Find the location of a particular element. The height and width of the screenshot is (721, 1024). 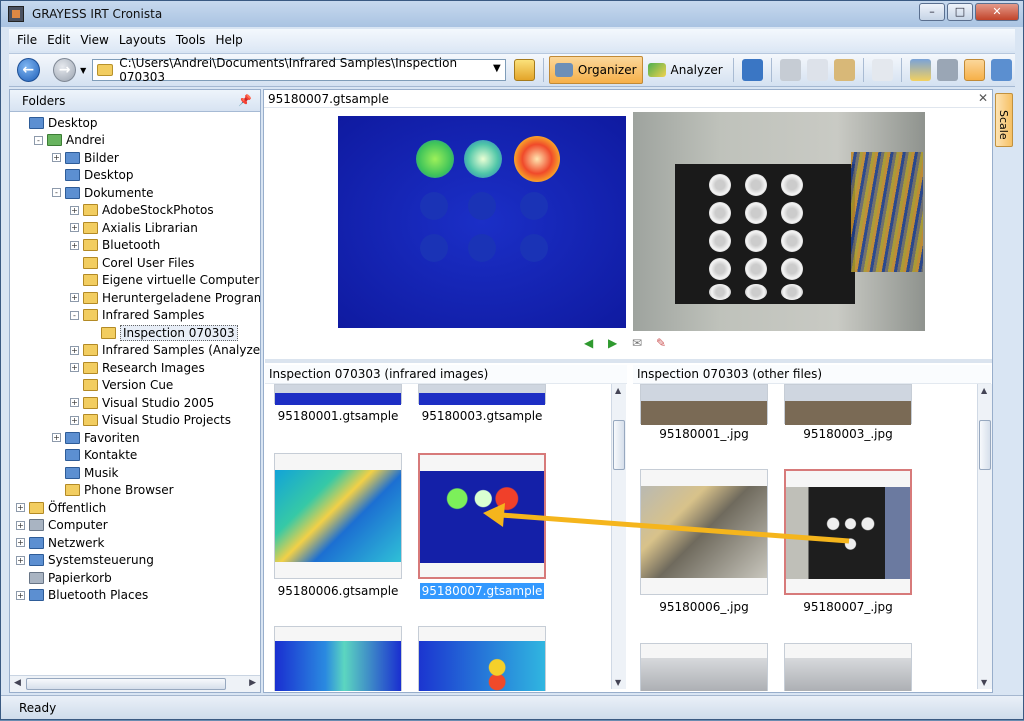

folder-tree-item: - Infrared Samples is located at coordinates (137, 315).